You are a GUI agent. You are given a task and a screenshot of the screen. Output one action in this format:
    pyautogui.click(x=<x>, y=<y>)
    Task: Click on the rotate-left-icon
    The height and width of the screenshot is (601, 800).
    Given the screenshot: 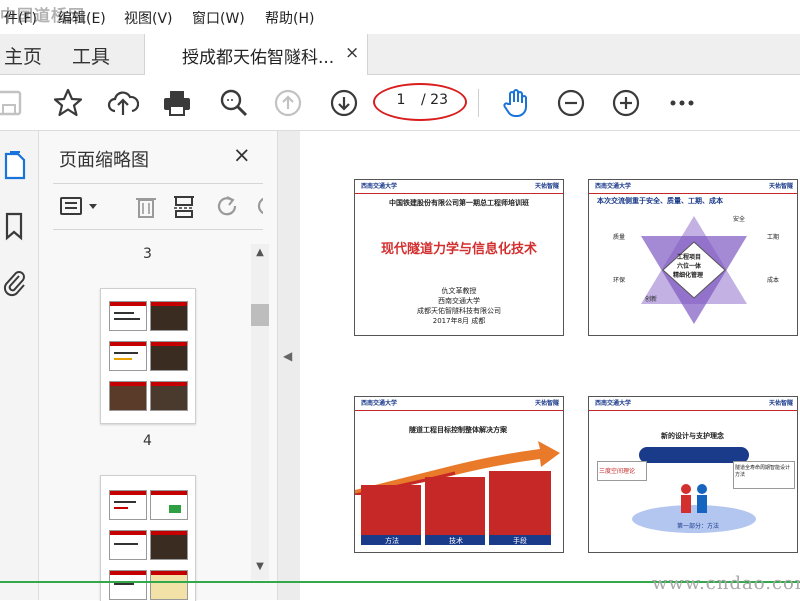 What is the action you would take?
    pyautogui.click(x=228, y=206)
    